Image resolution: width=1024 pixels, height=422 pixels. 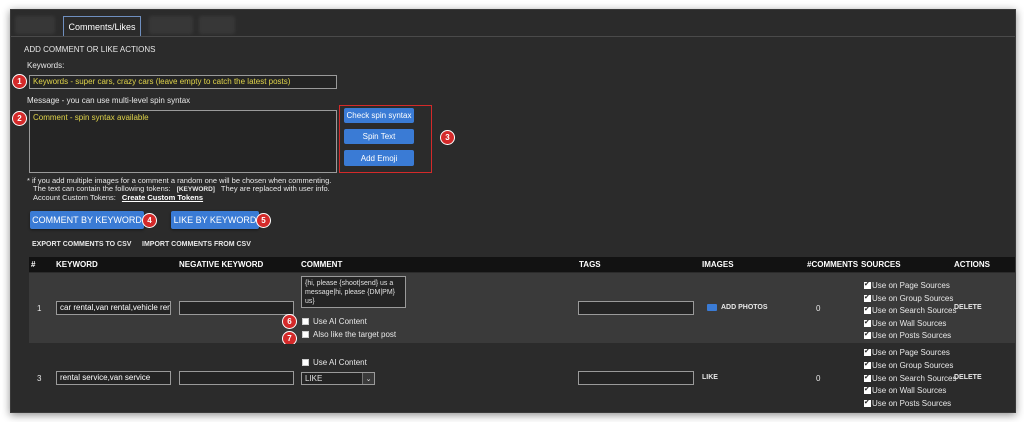 I want to click on add-photos-icon, so click(x=712, y=307).